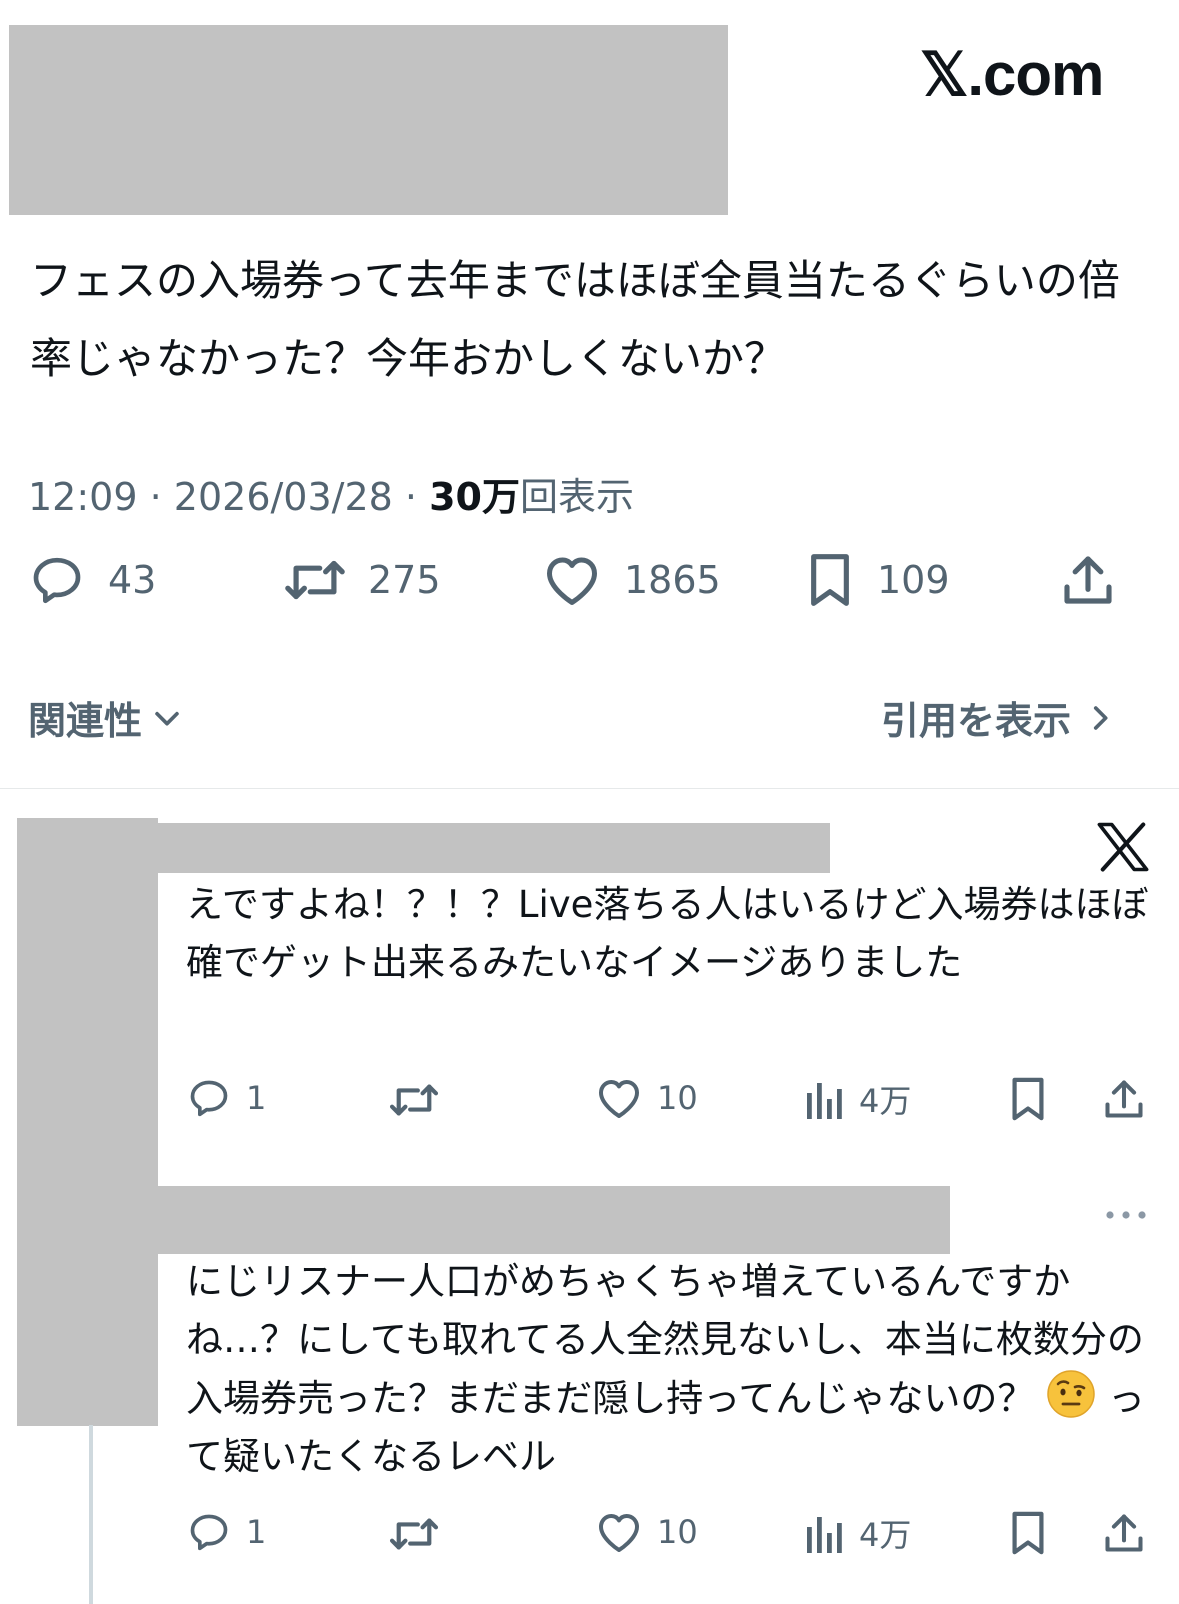 The image size is (1179, 1604). What do you see at coordinates (1100, 717) in the screenshot?
I see `chevron-right-icon` at bounding box center [1100, 717].